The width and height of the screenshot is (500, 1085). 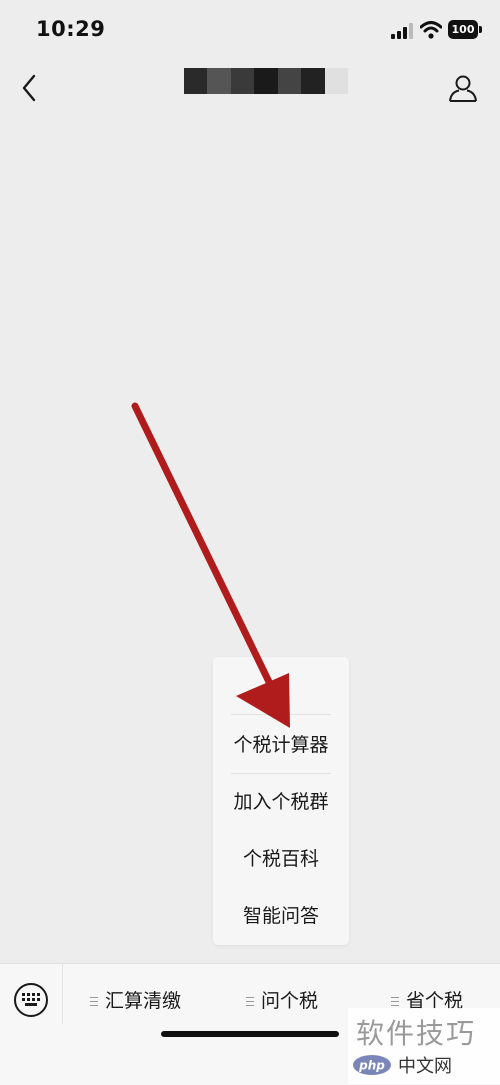 I want to click on popup-menu: 个税计算器 加入个税群 个税百科 智能问答, so click(x=281, y=801).